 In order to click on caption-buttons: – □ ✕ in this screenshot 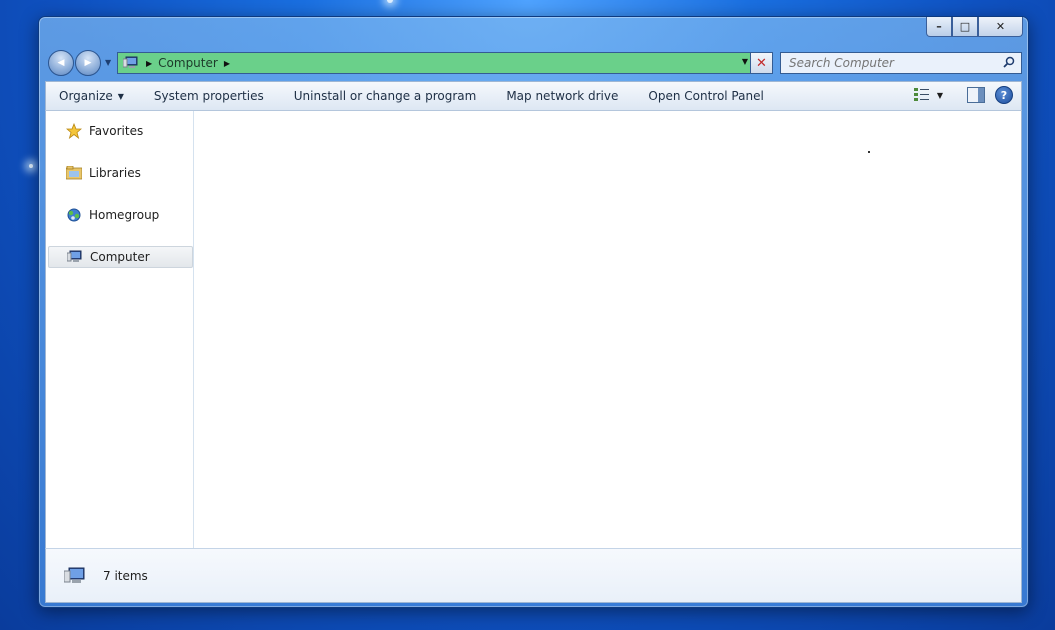, I will do `click(974, 27)`.